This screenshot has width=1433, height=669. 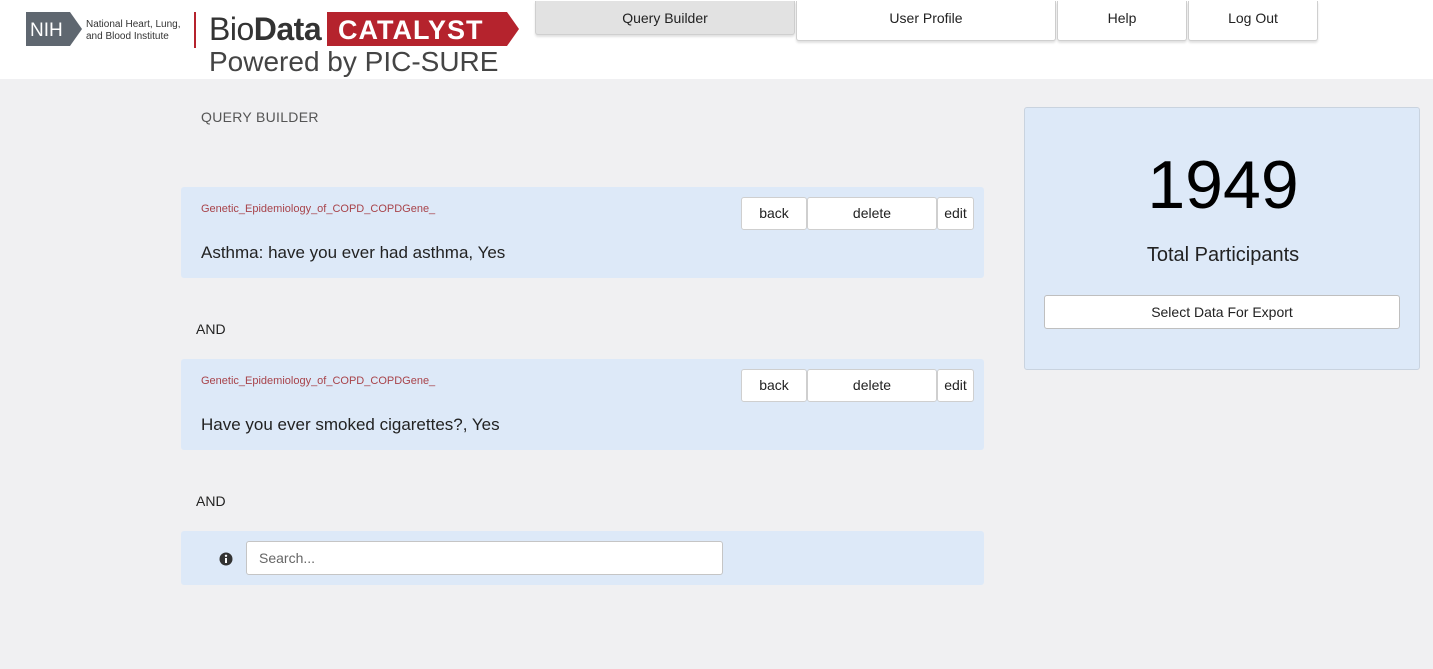 What do you see at coordinates (260, 117) in the screenshot?
I see `page-title: QUERY BUILDER` at bounding box center [260, 117].